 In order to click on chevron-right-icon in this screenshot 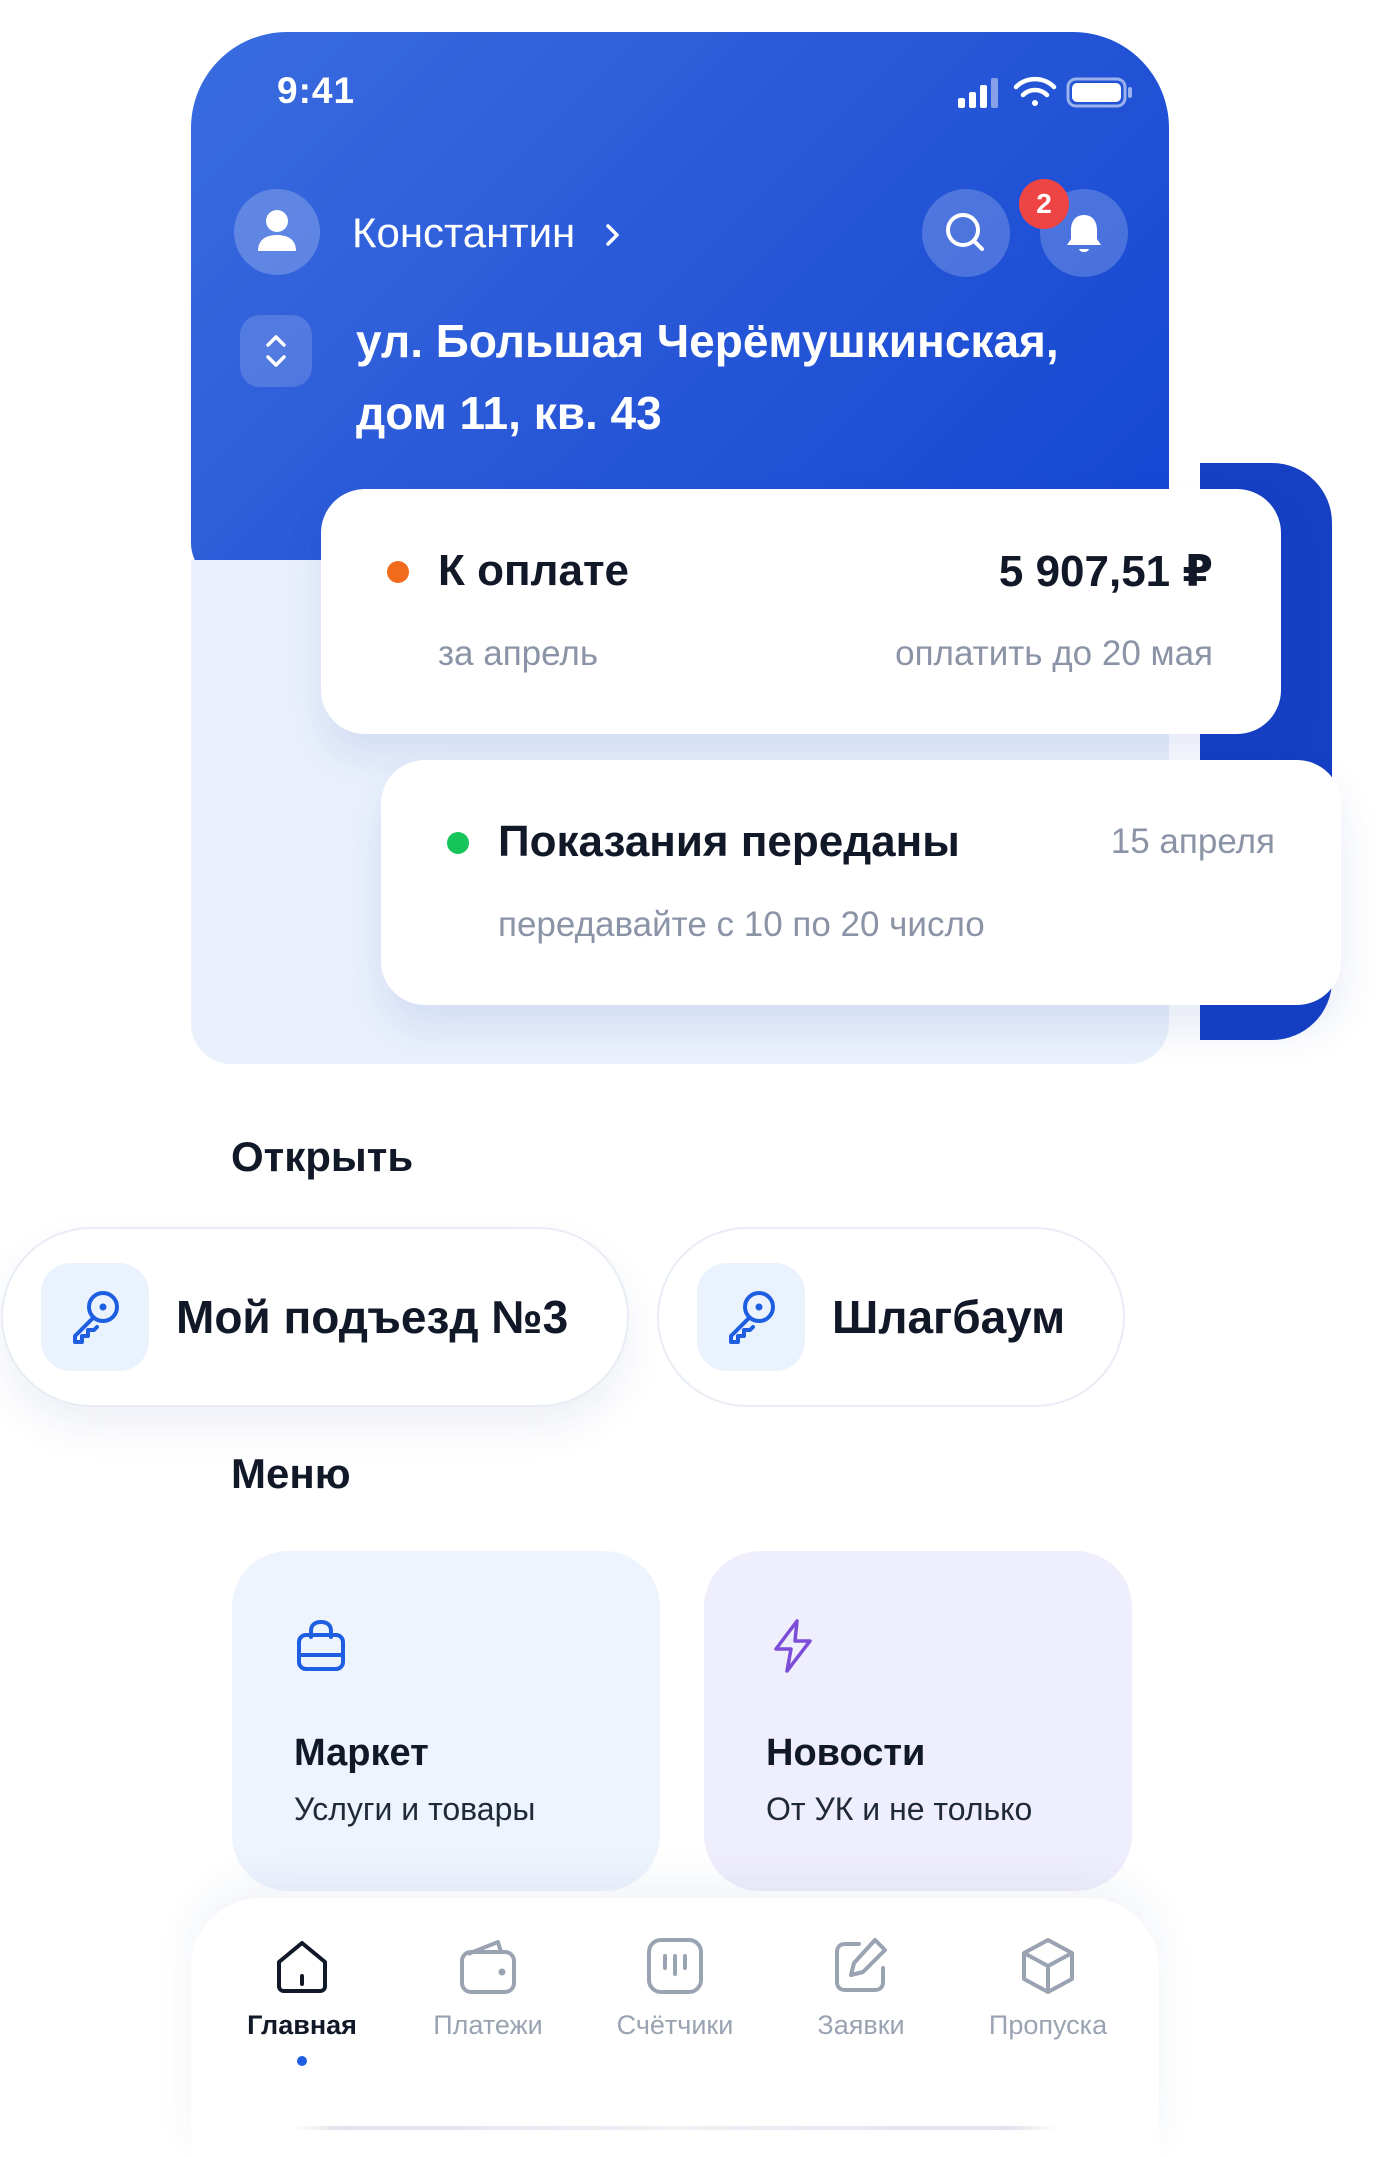, I will do `click(612, 235)`.